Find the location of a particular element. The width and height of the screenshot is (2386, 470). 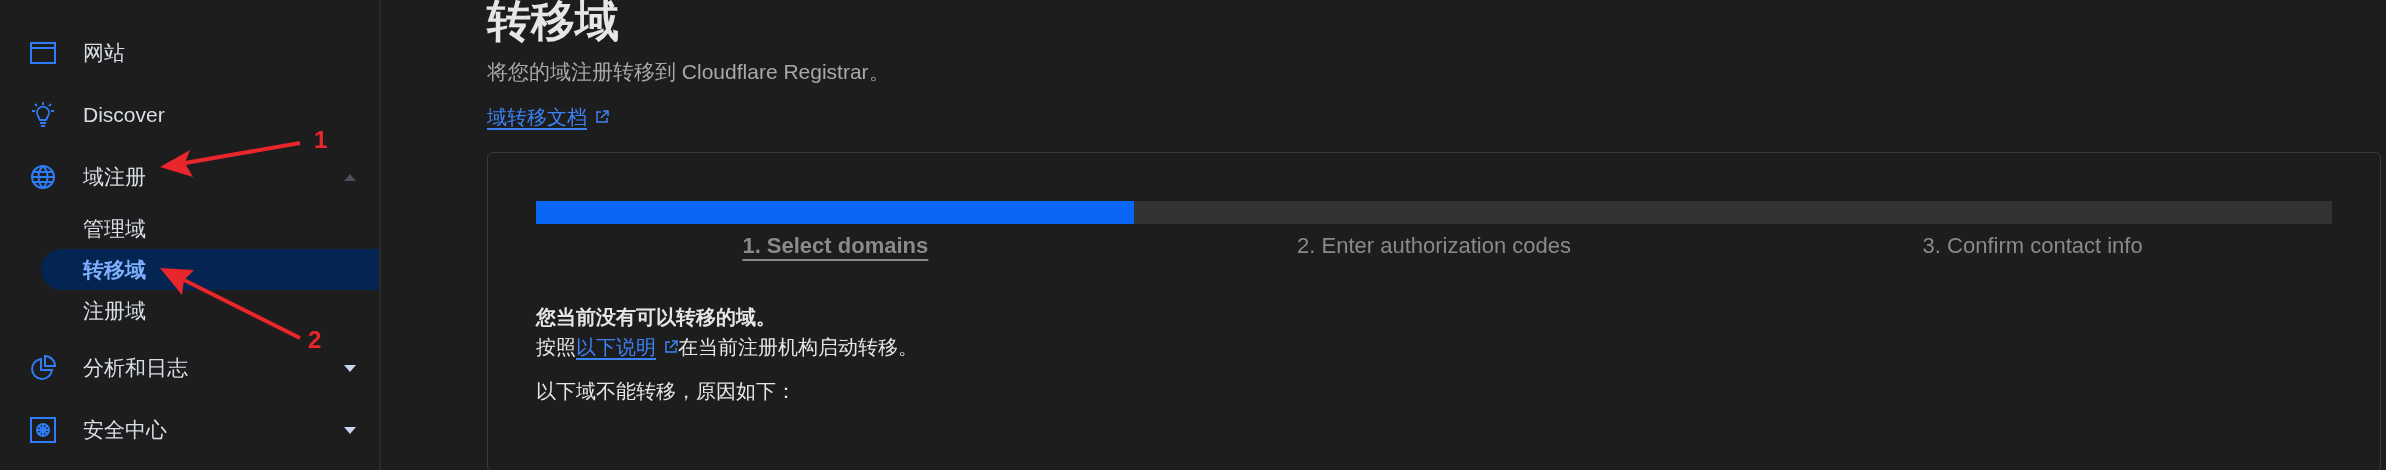

sidebar-item: 网站 is located at coordinates (104, 53).